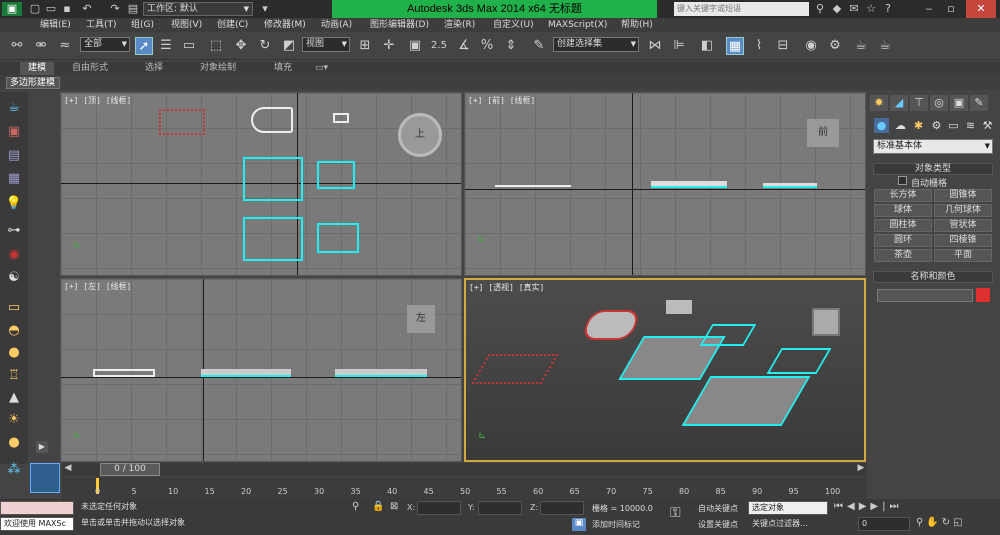  What do you see at coordinates (87, 9) in the screenshot?
I see `undo-icon: ↶` at bounding box center [87, 9].